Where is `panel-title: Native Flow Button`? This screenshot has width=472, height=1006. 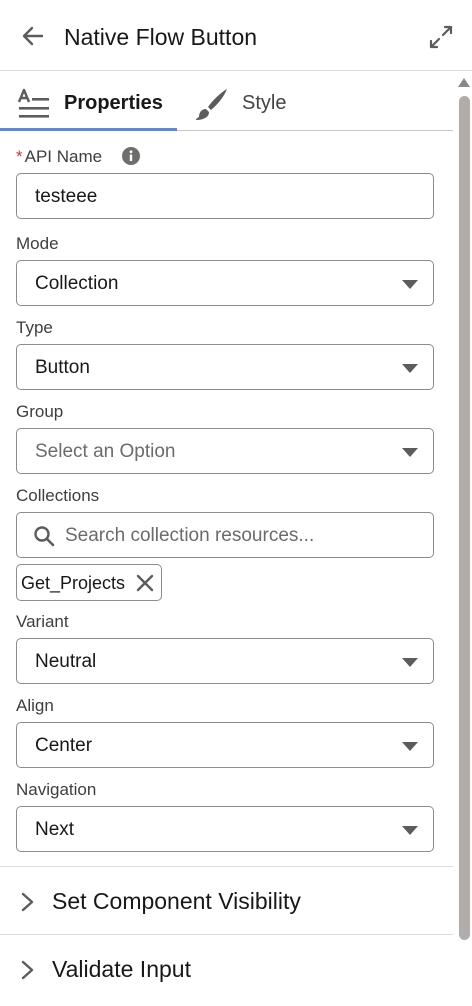
panel-title: Native Flow Button is located at coordinates (161, 37).